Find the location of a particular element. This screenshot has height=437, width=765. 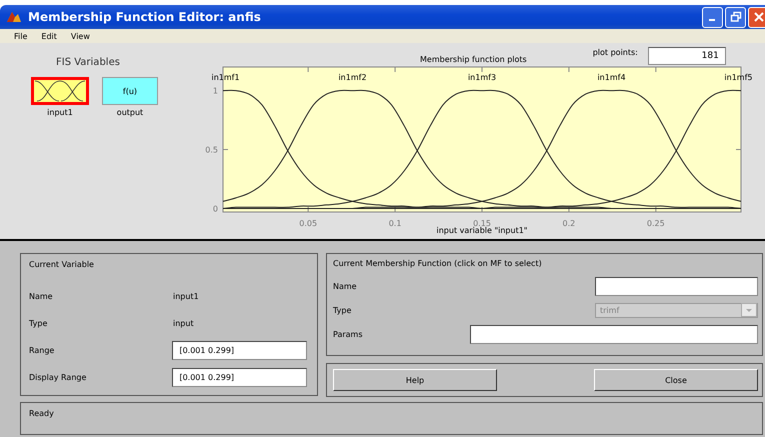

y-tick-label: 0.5 is located at coordinates (211, 150).